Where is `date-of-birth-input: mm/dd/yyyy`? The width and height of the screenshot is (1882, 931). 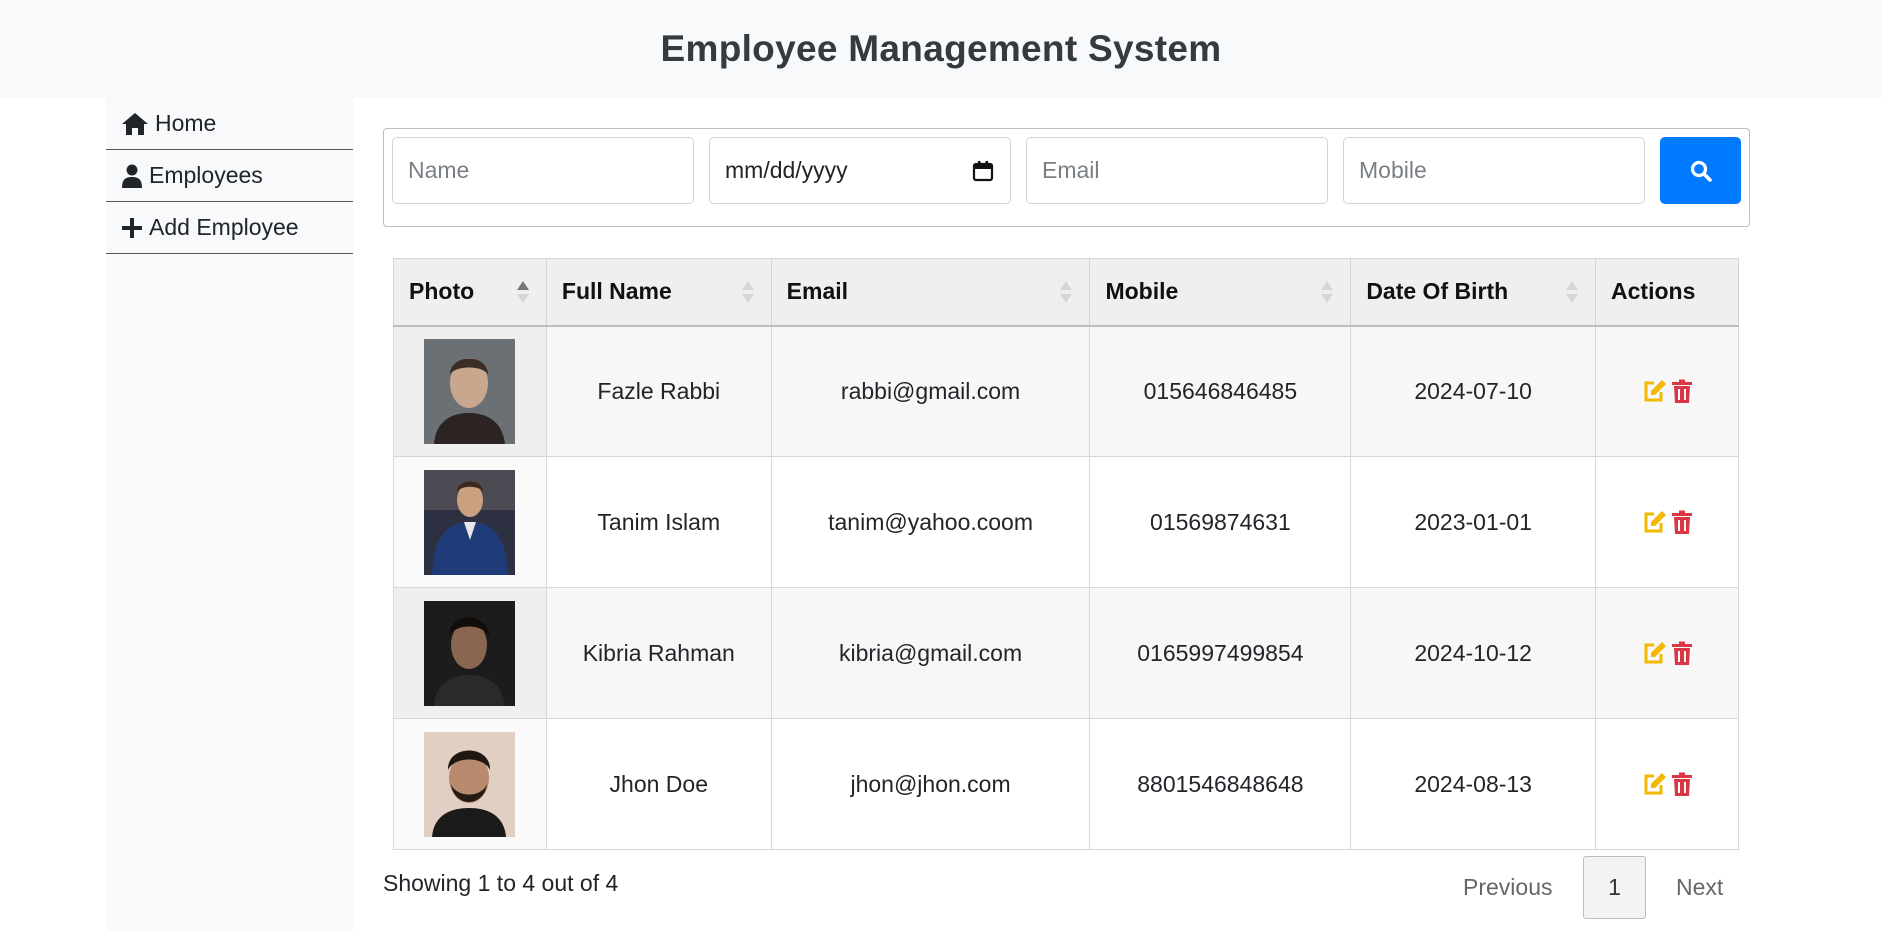 date-of-birth-input: mm/dd/yyyy is located at coordinates (860, 170).